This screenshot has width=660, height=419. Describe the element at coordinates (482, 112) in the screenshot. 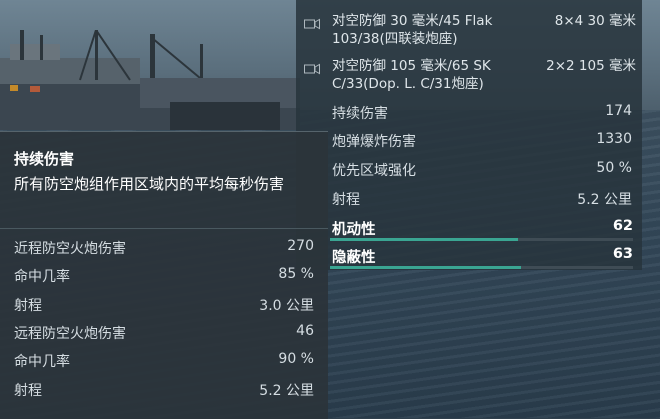

I see `stat-row-continuous-damage: 持续伤害 174` at that location.